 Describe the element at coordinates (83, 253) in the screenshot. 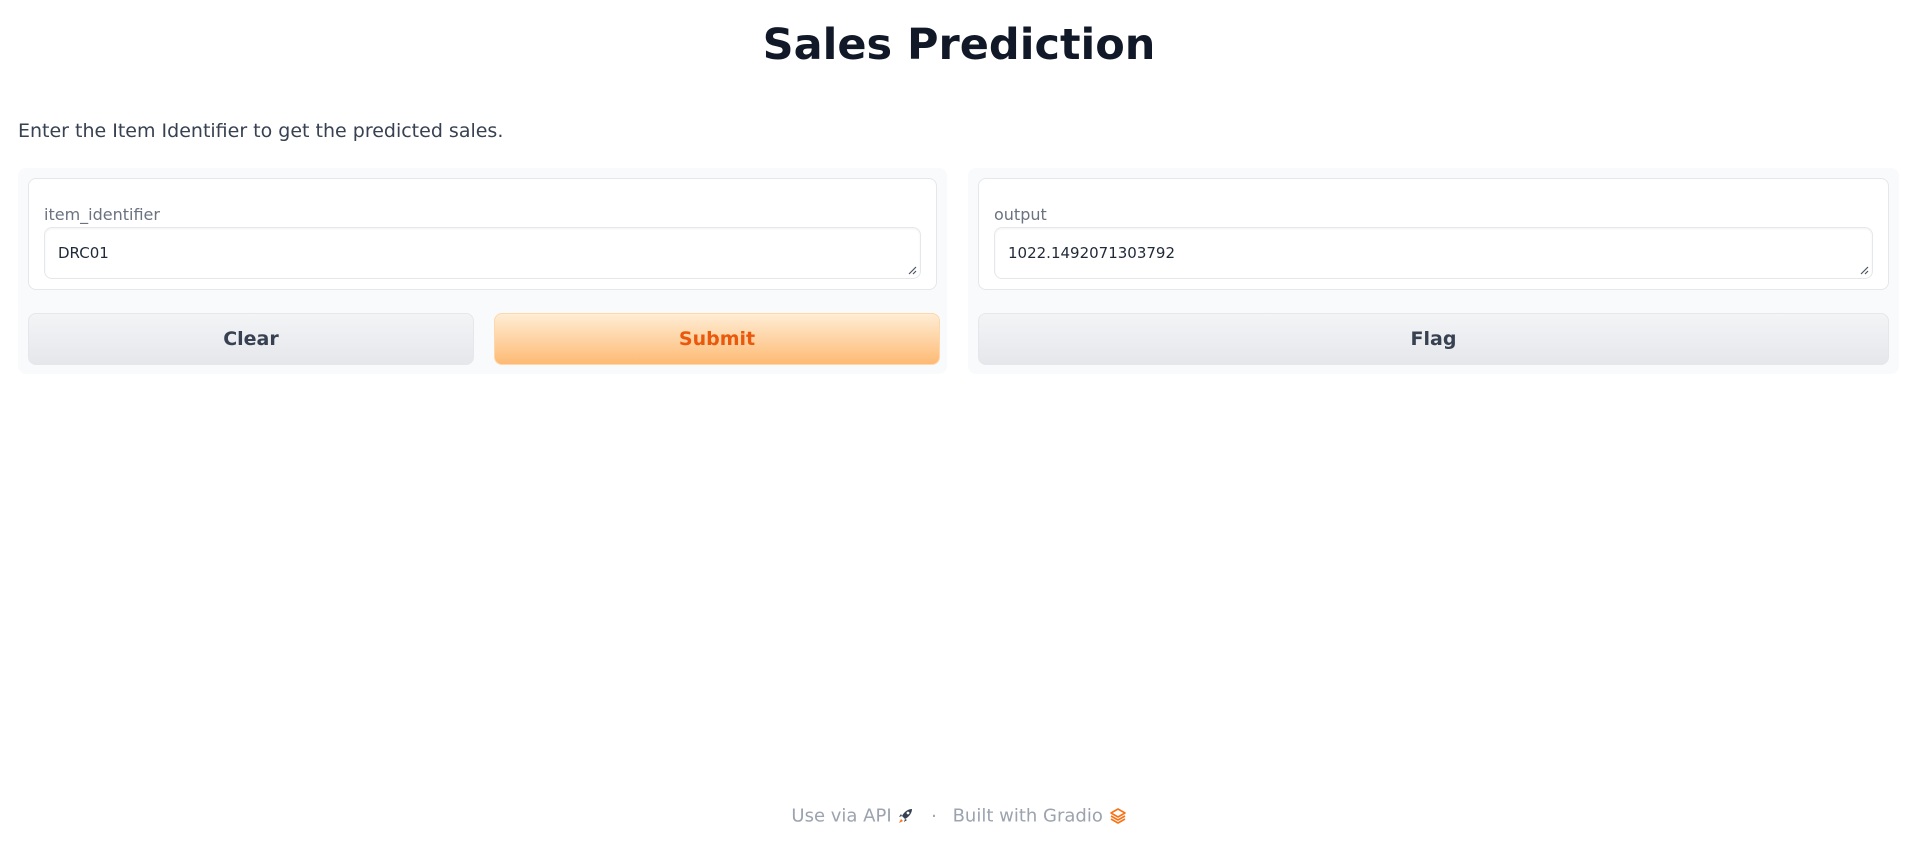

I see `item-identifier-value: DRC01` at that location.